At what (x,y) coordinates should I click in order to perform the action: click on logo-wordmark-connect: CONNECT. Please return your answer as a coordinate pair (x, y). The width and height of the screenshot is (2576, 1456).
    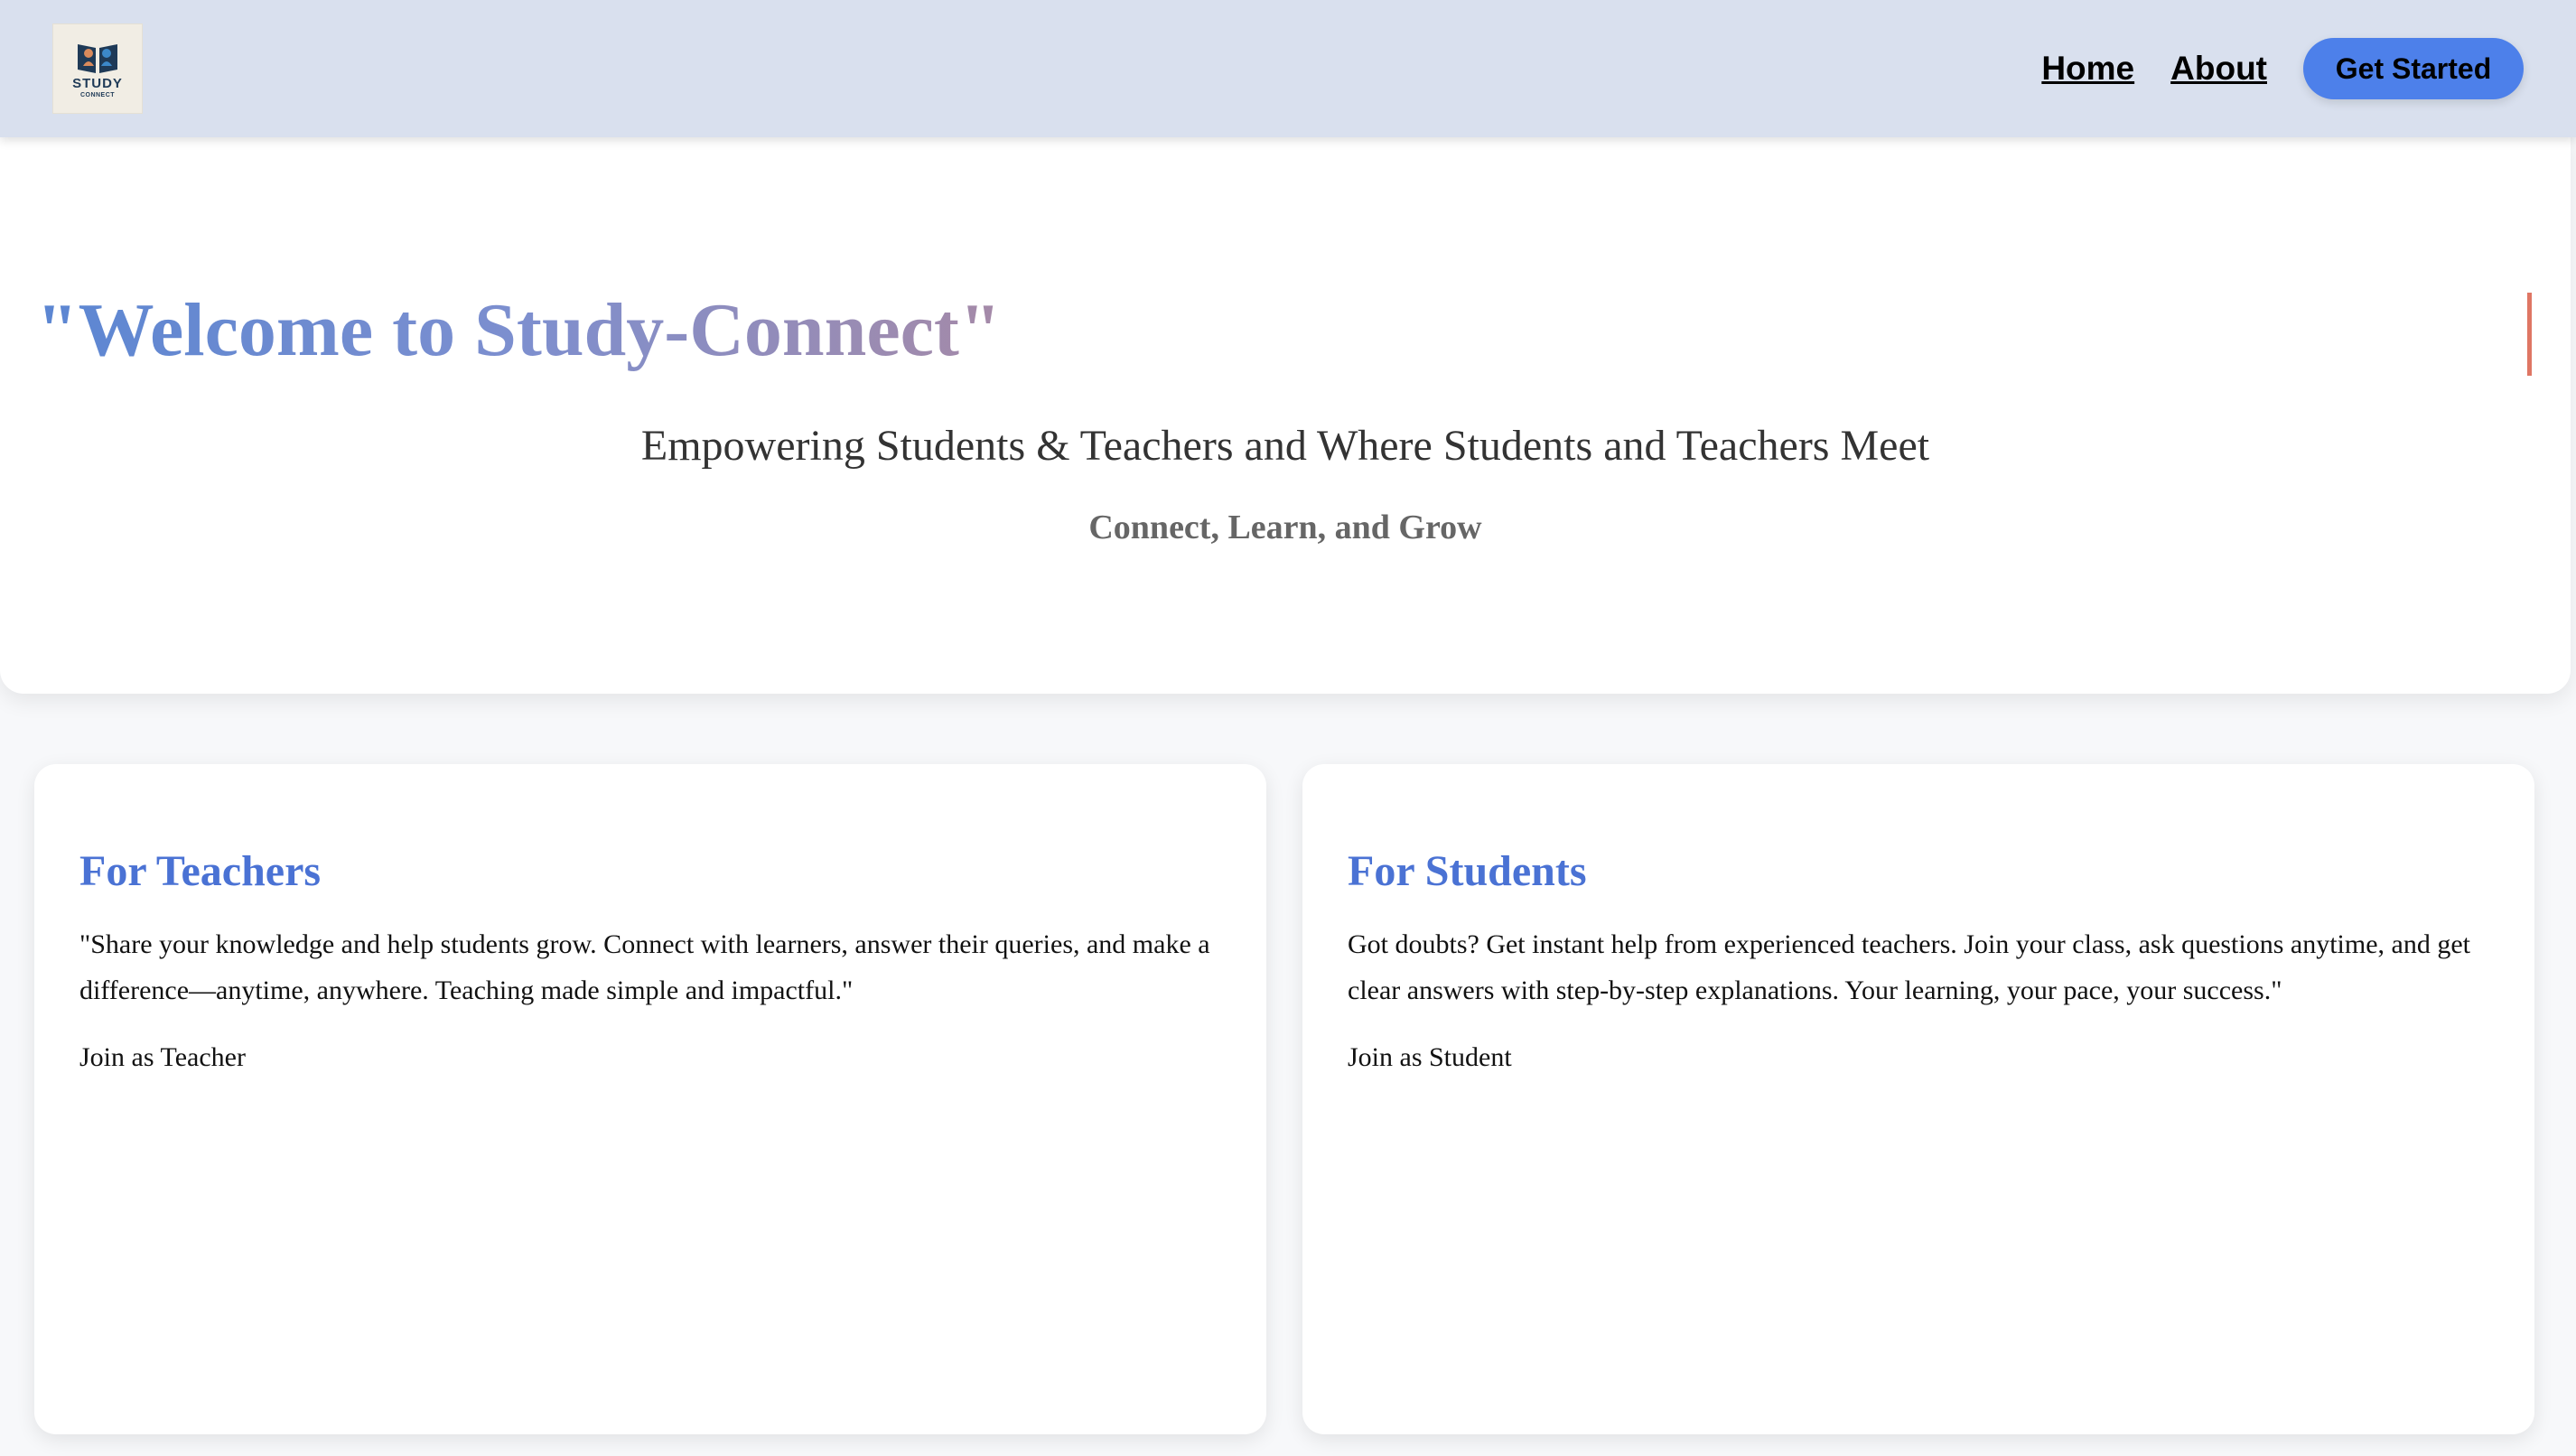
    Looking at the image, I should click on (98, 95).